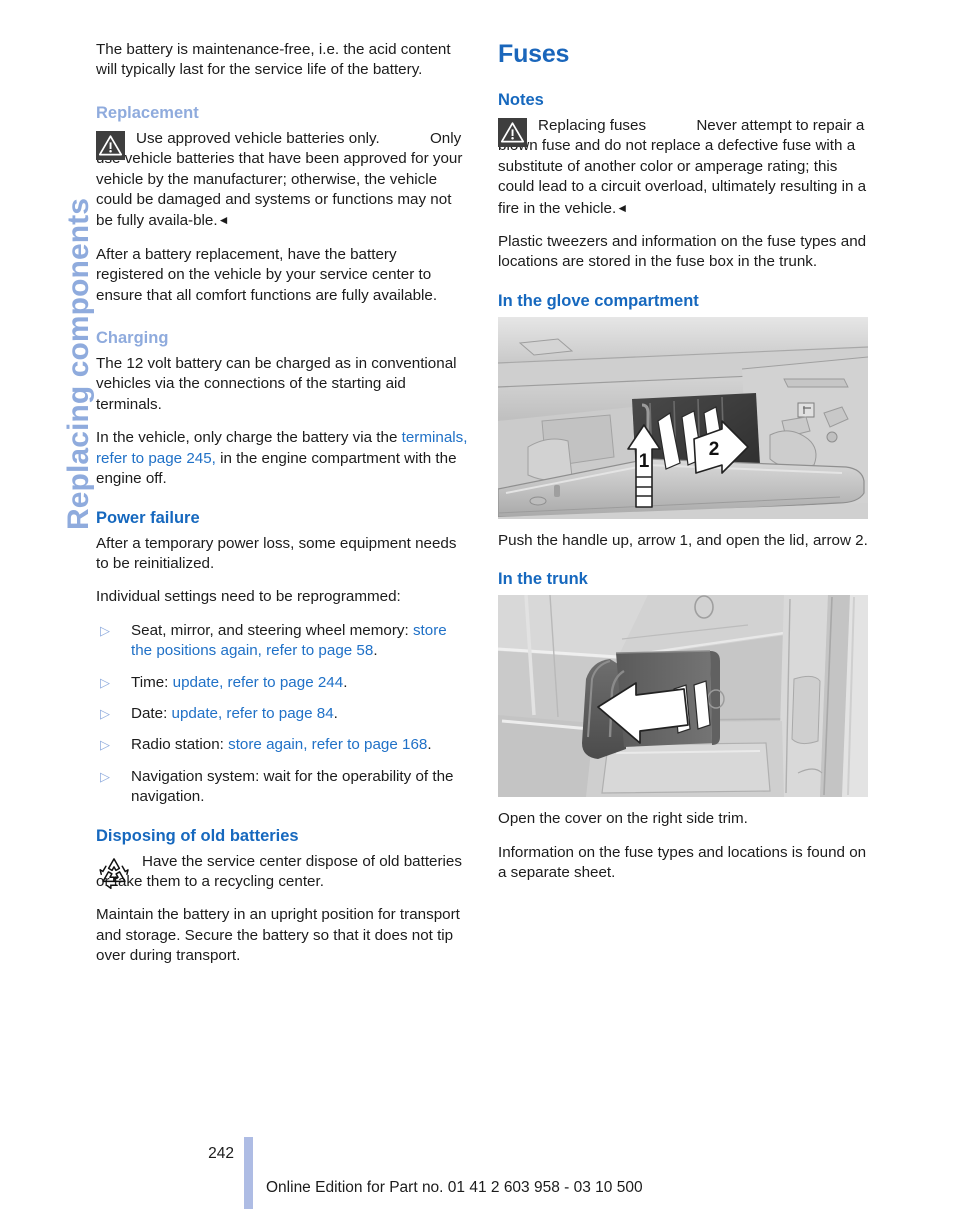  I want to click on chapter-tab: Replacing components, so click(48, 280).